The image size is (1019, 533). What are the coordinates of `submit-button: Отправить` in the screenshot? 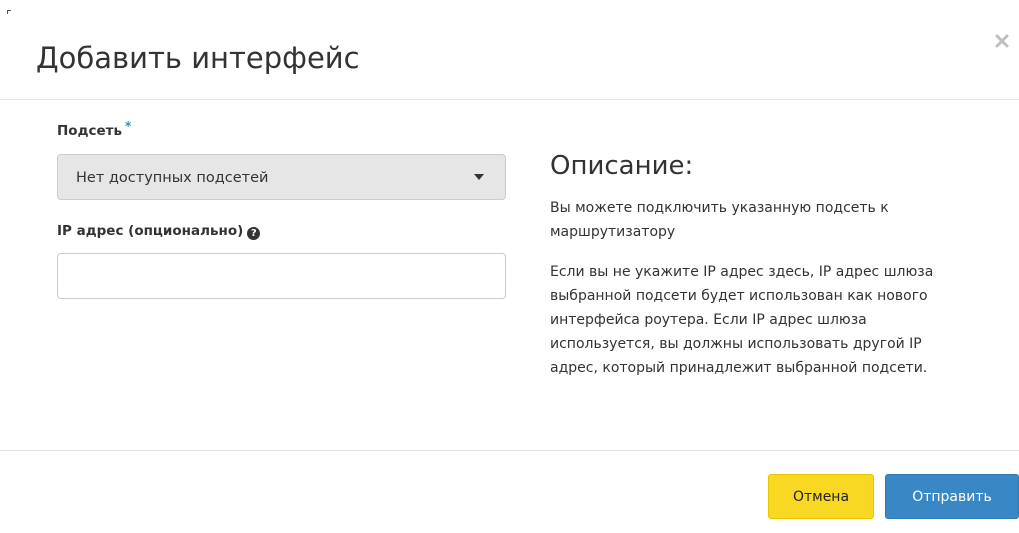 It's located at (952, 496).